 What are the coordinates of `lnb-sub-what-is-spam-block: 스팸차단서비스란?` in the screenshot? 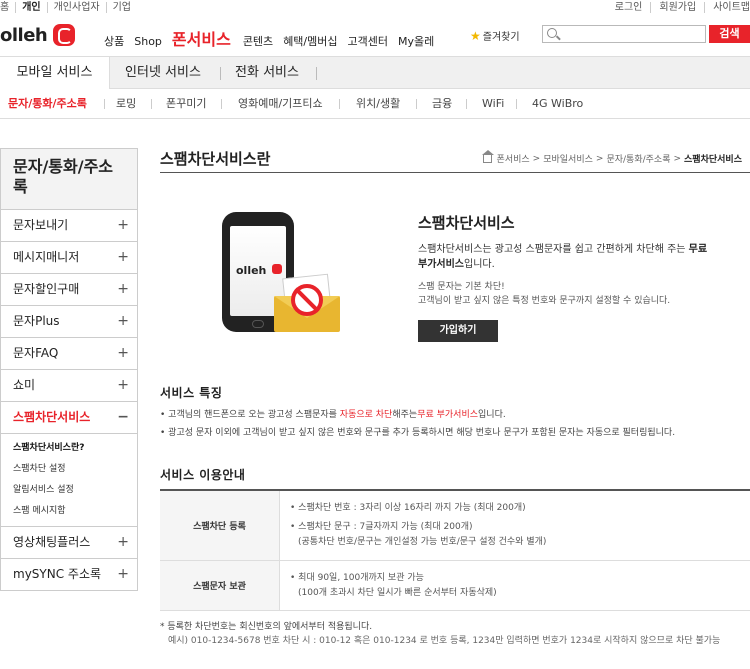 It's located at (75, 448).